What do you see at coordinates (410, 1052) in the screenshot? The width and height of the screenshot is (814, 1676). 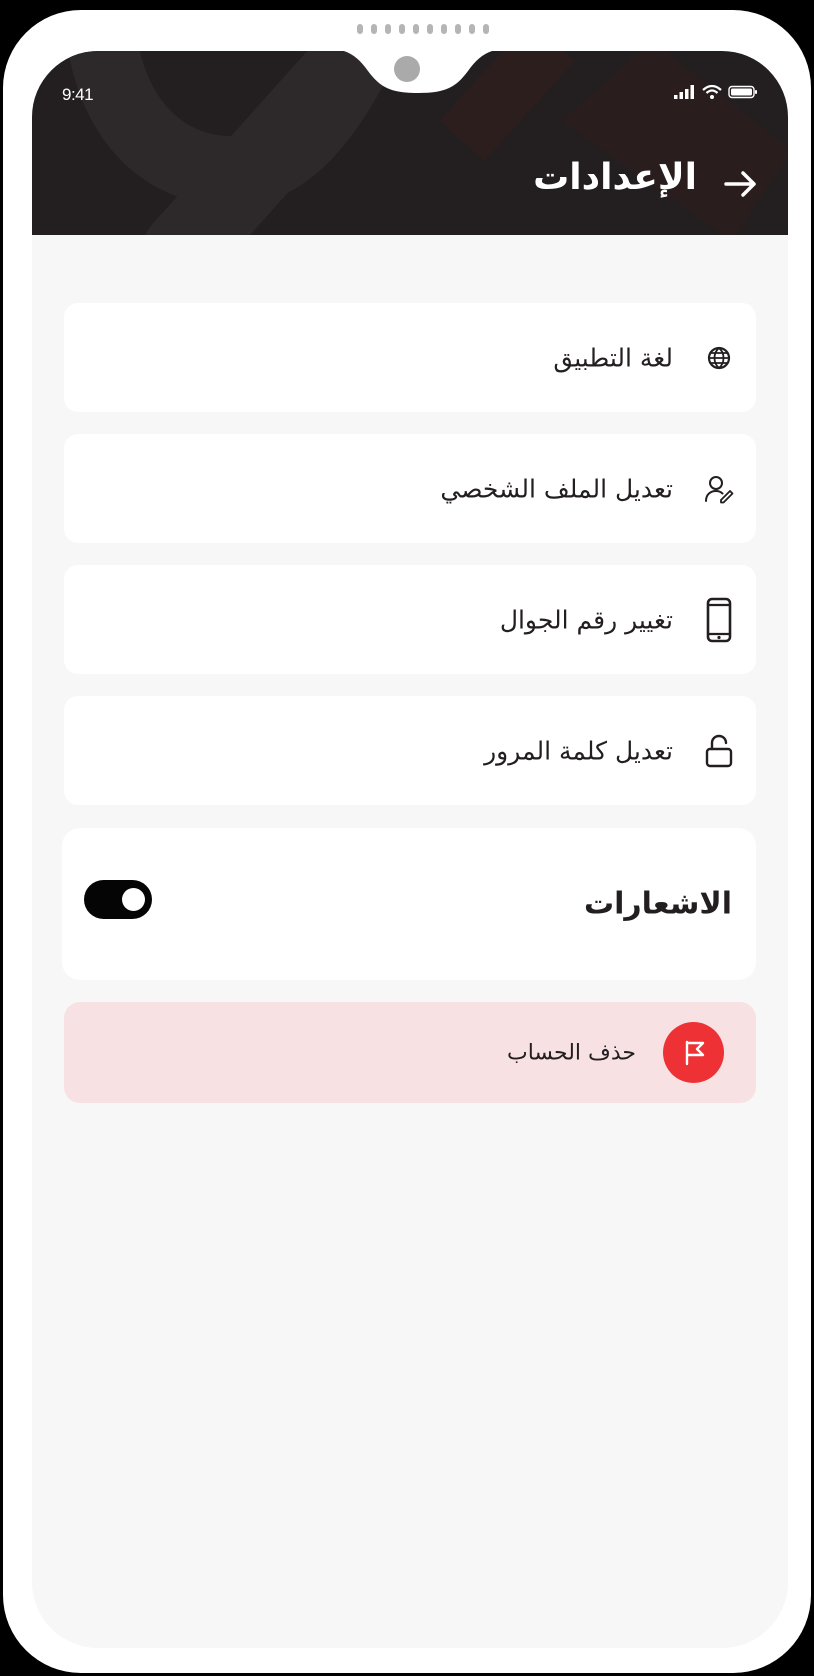 I see `delete-account-button: حذف الحساب` at bounding box center [410, 1052].